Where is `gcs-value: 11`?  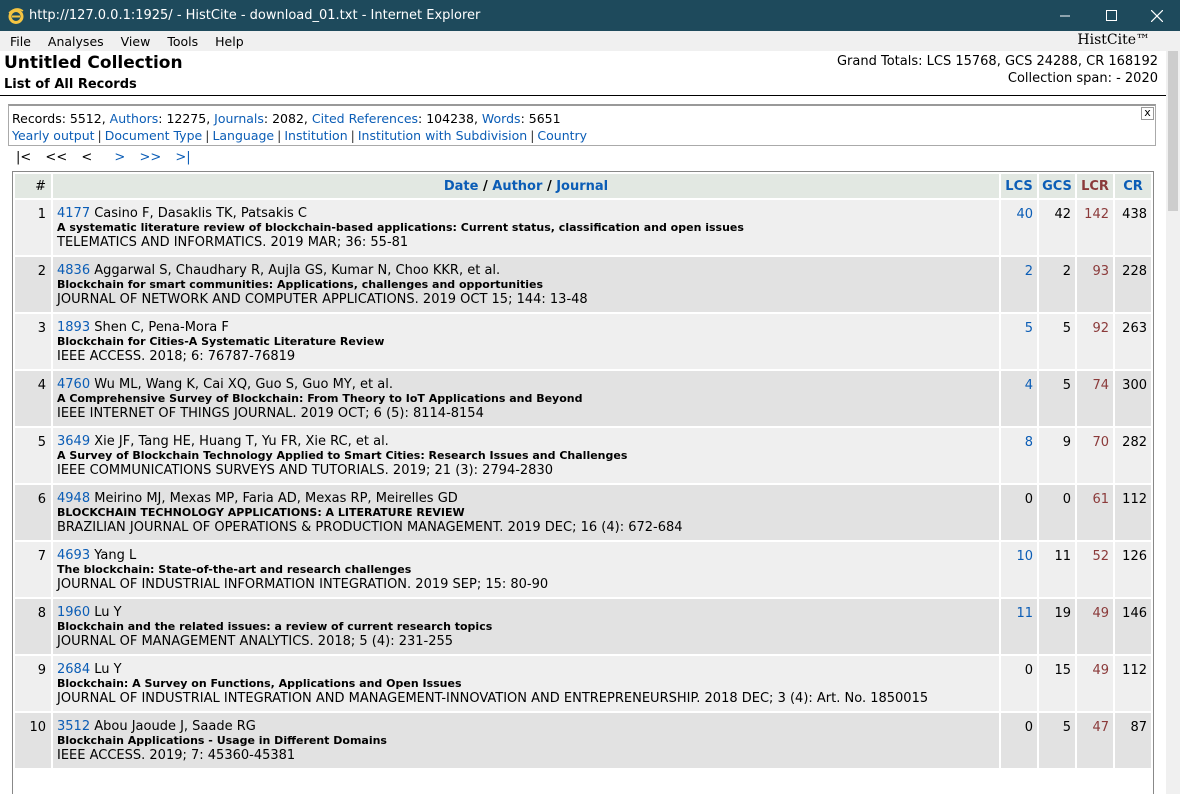
gcs-value: 11 is located at coordinates (1057, 569).